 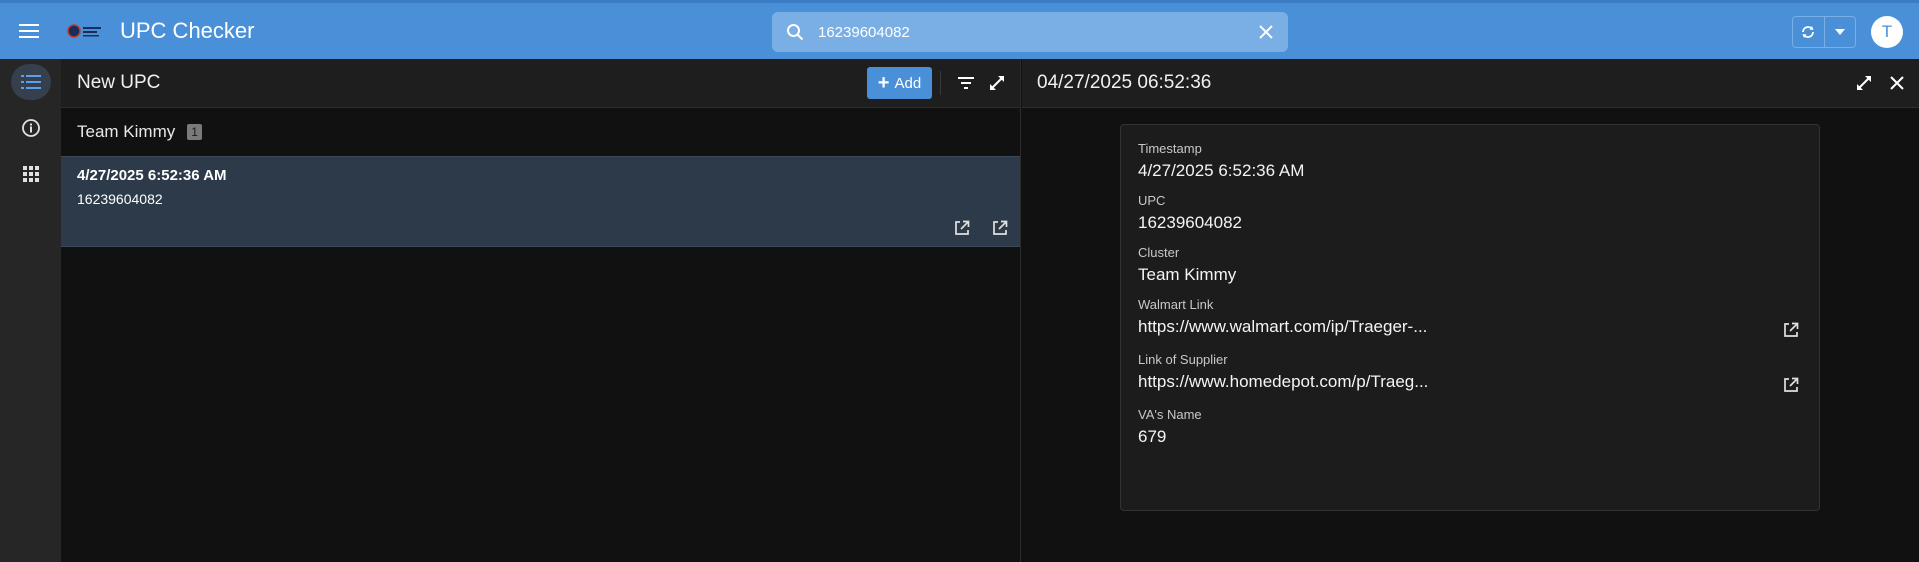 What do you see at coordinates (1221, 170) in the screenshot?
I see `field-value: 4/27/2025 6:52:36 AM` at bounding box center [1221, 170].